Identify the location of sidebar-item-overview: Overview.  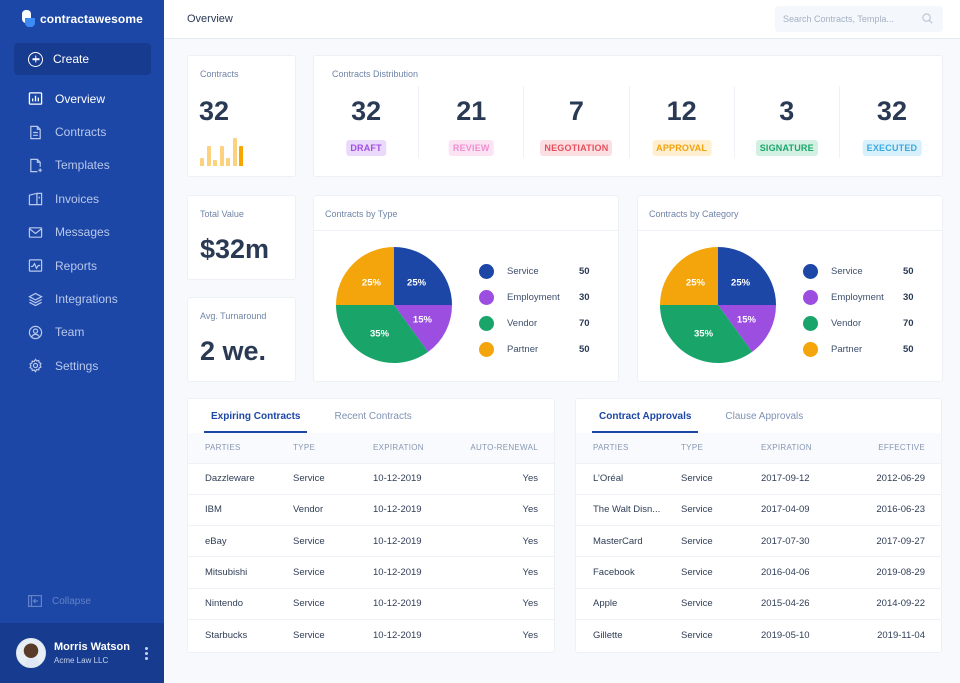
(82, 98).